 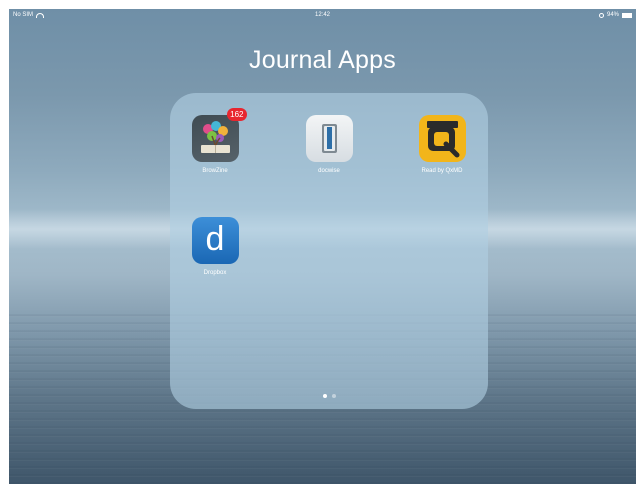 I want to click on page-indicator, so click(x=329, y=396).